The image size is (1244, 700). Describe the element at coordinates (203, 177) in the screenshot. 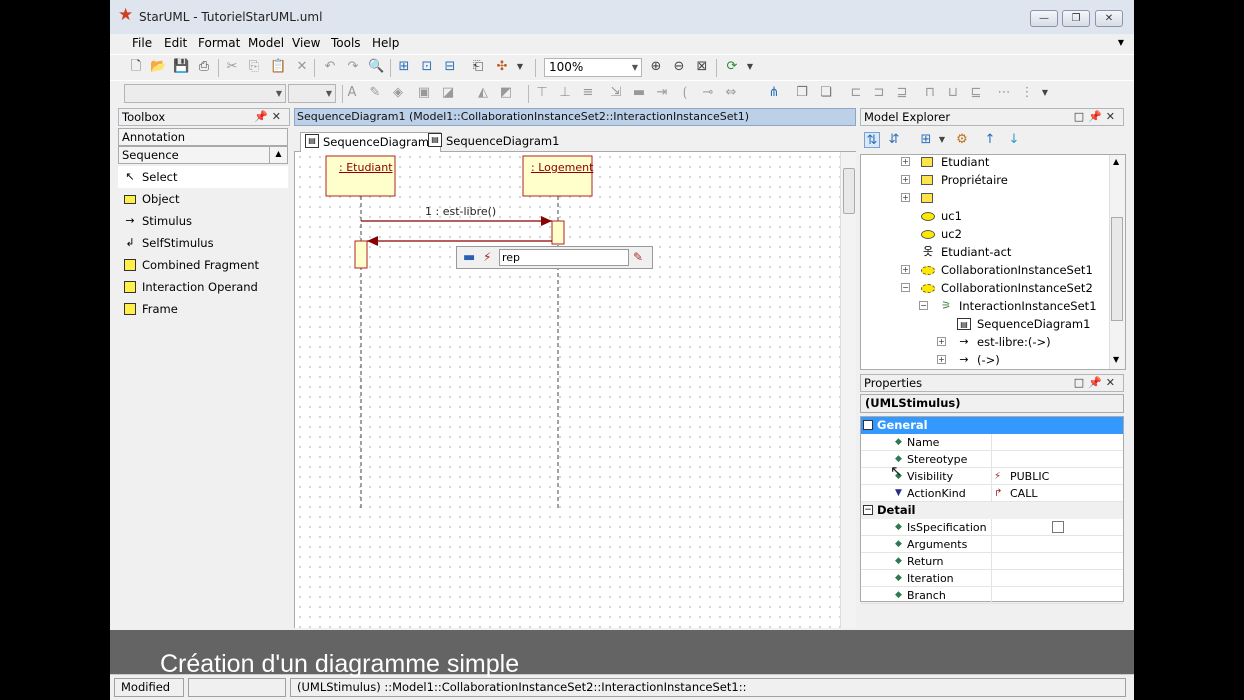

I see `toolbox-item-select: ↖ Select` at that location.